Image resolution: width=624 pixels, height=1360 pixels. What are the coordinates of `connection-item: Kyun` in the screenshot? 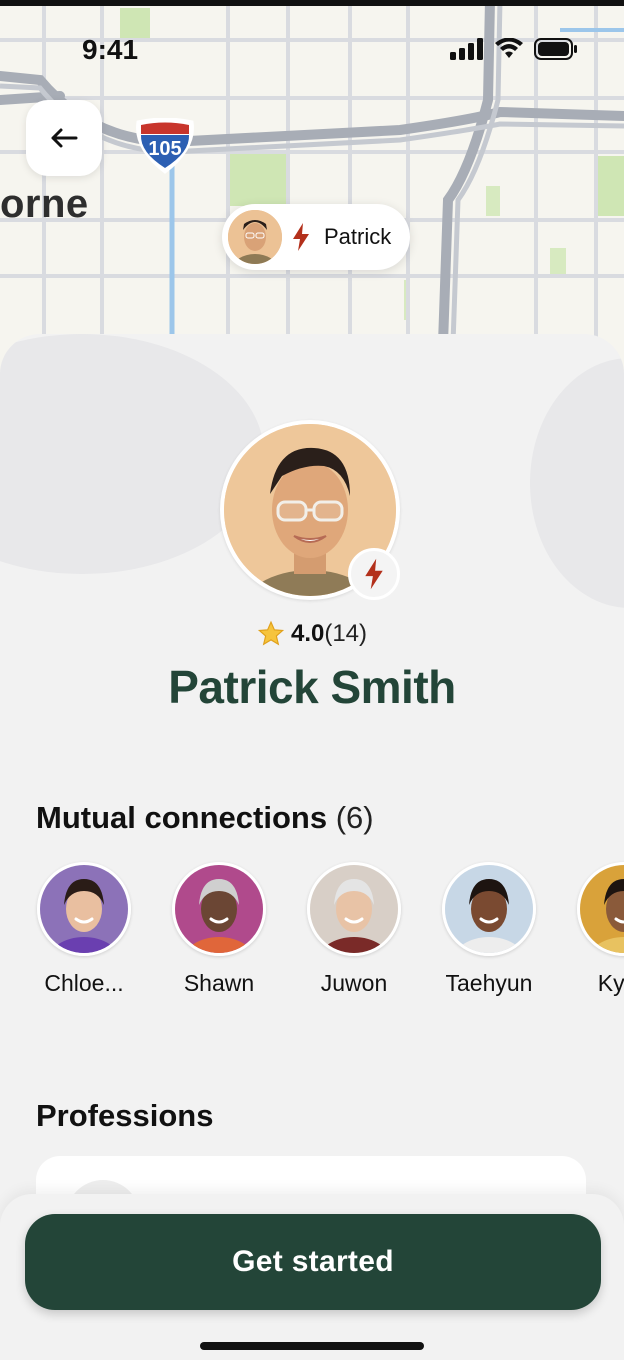 It's located at (599, 929).